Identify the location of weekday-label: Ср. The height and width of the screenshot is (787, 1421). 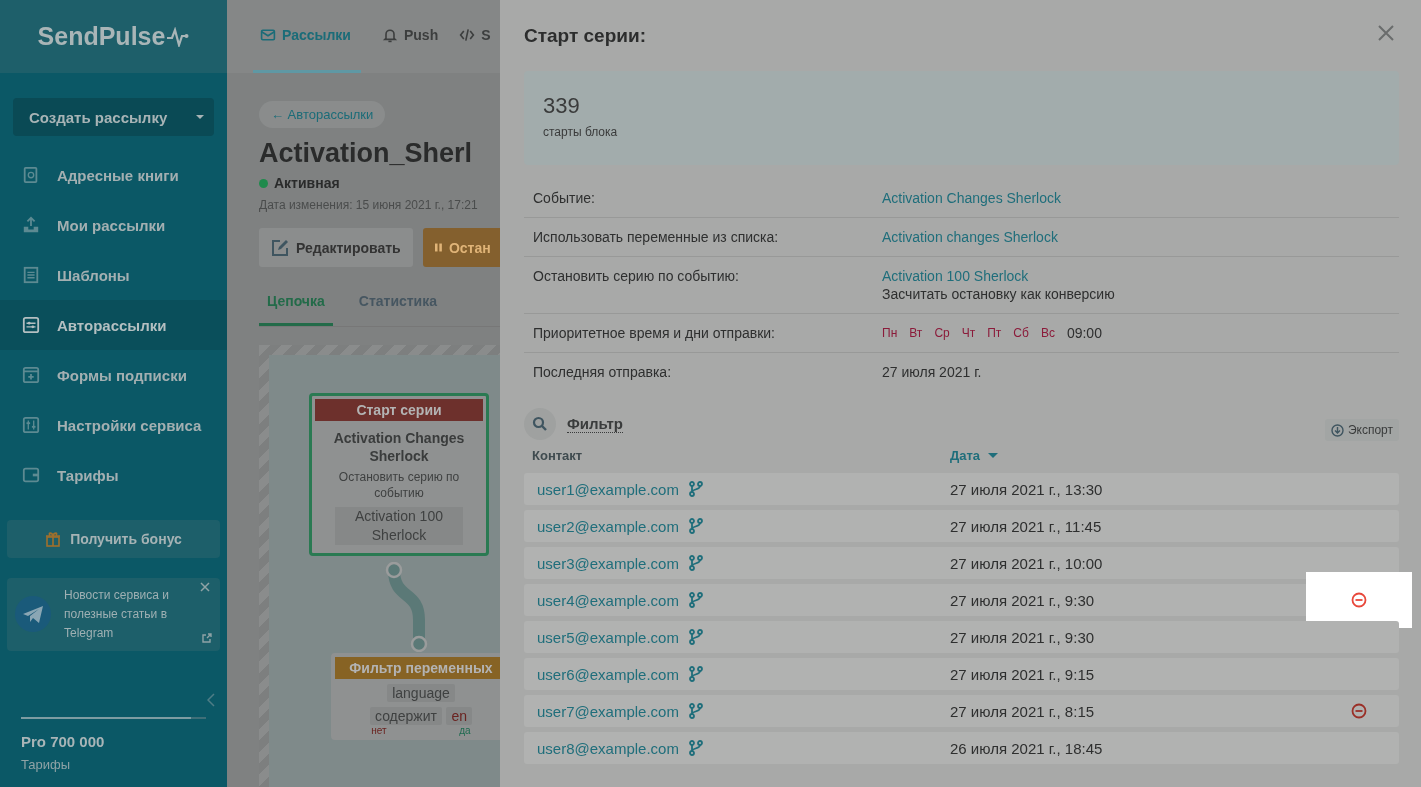
(942, 333).